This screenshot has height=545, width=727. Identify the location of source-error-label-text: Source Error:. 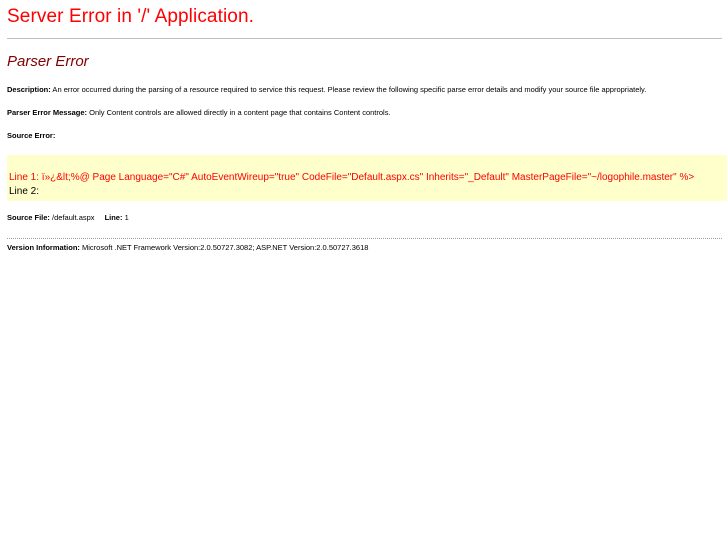
(31, 135).